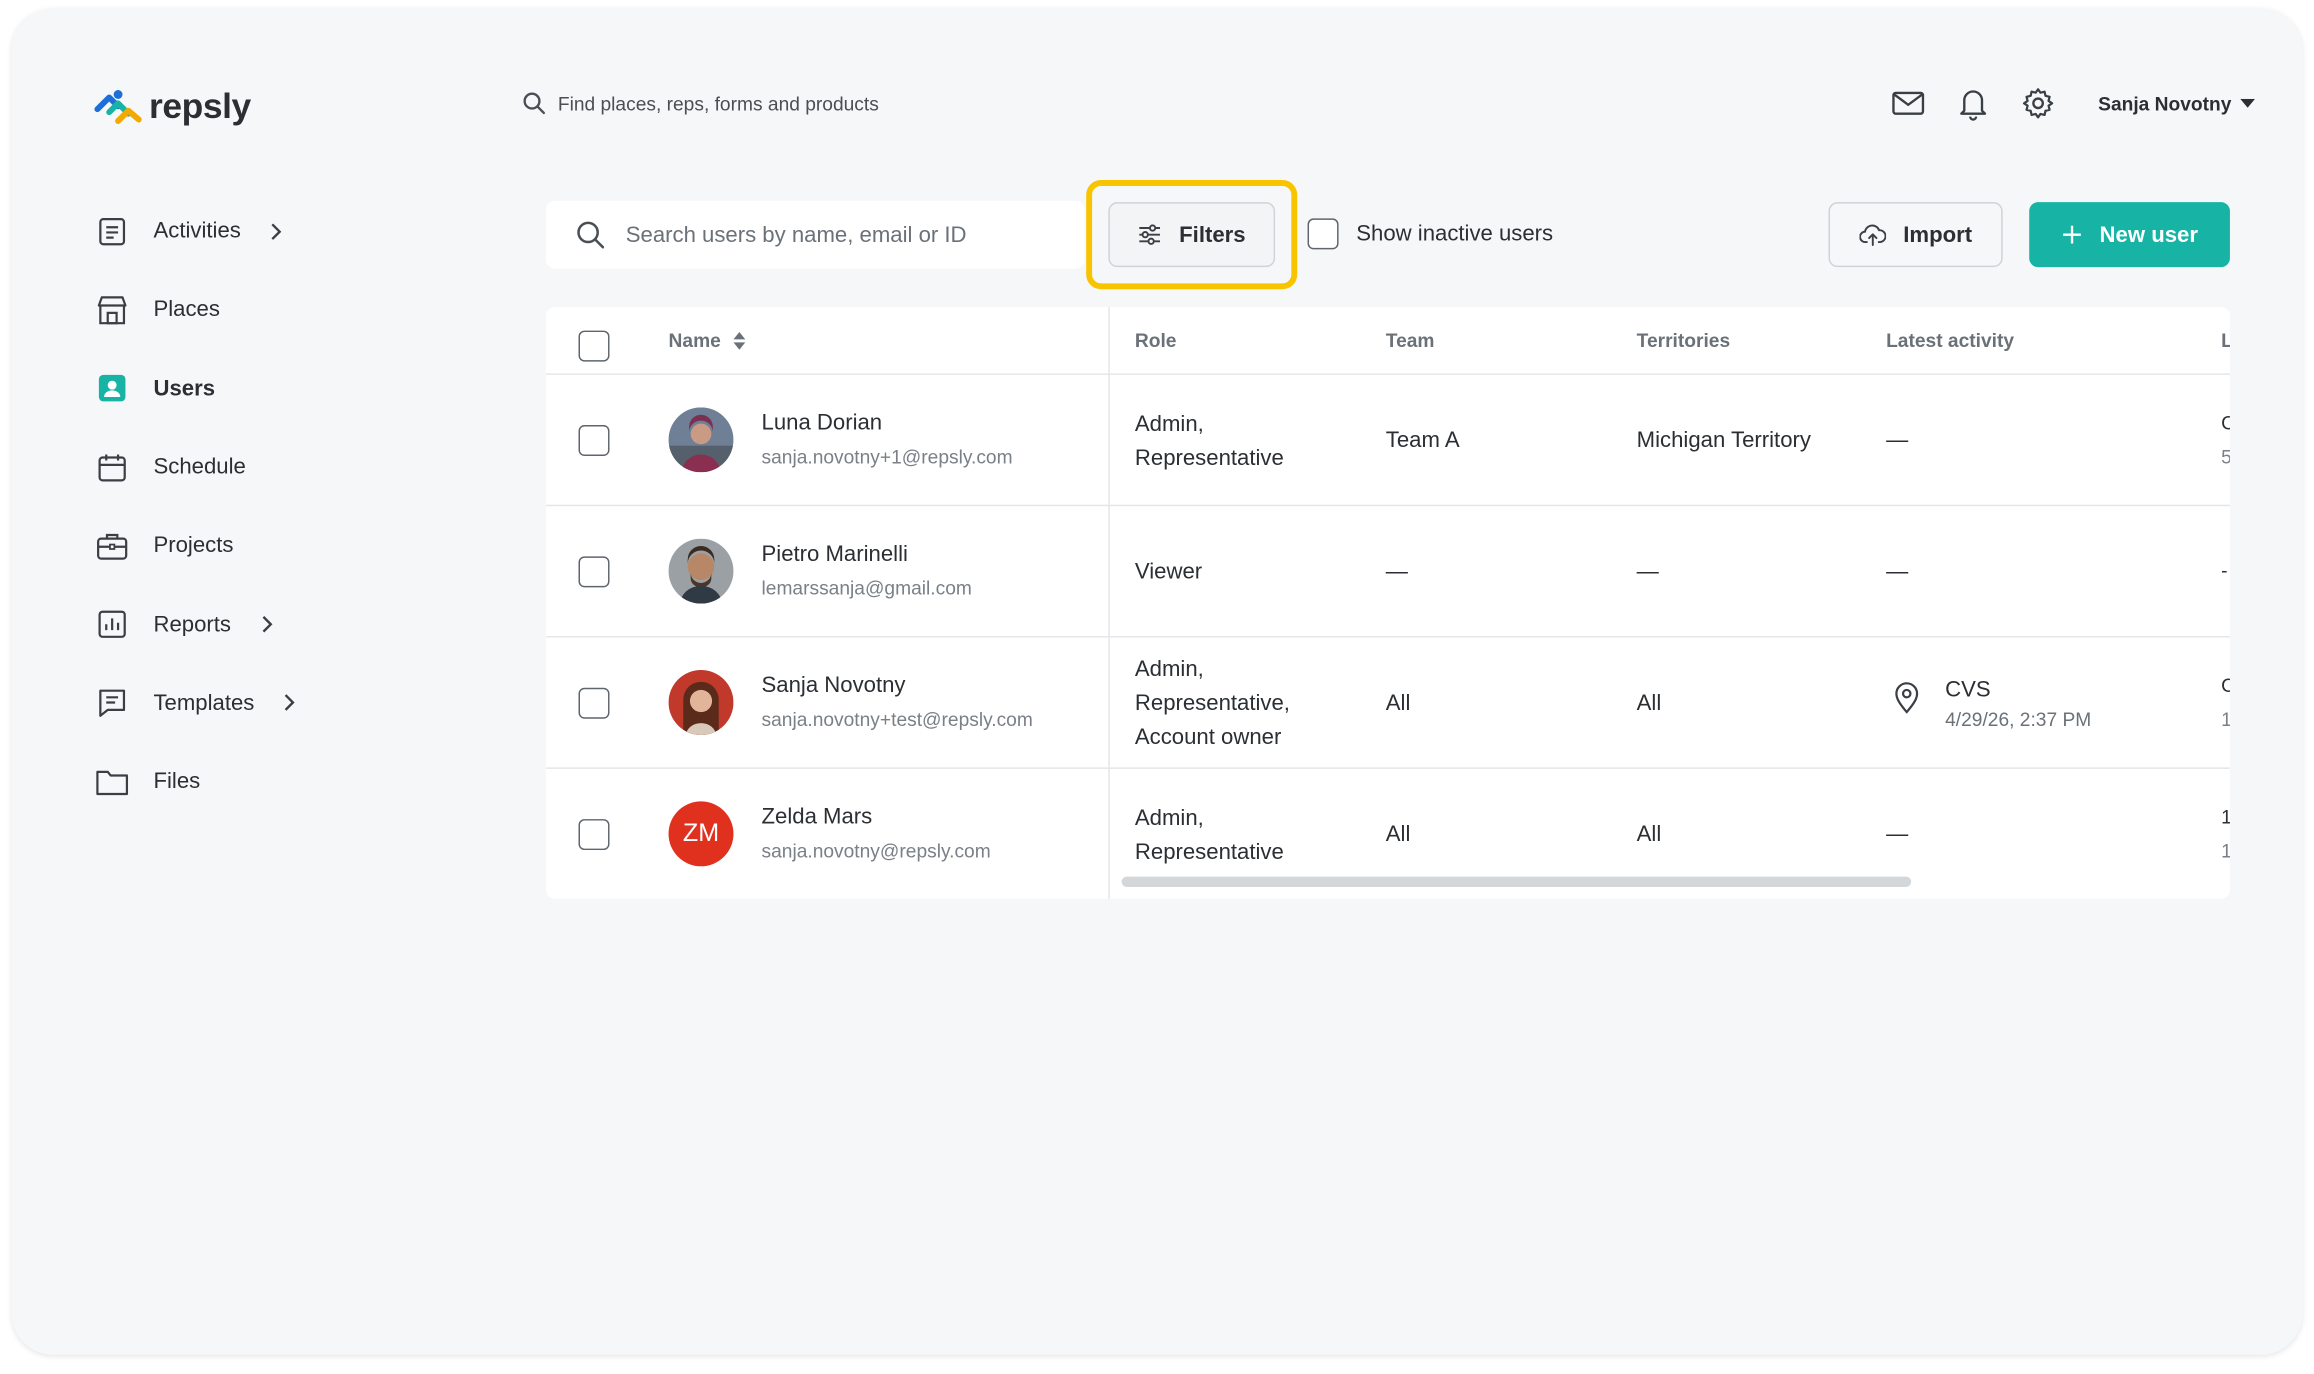 This screenshot has height=1374, width=2314. What do you see at coordinates (1907, 698) in the screenshot?
I see `location-pin-icon` at bounding box center [1907, 698].